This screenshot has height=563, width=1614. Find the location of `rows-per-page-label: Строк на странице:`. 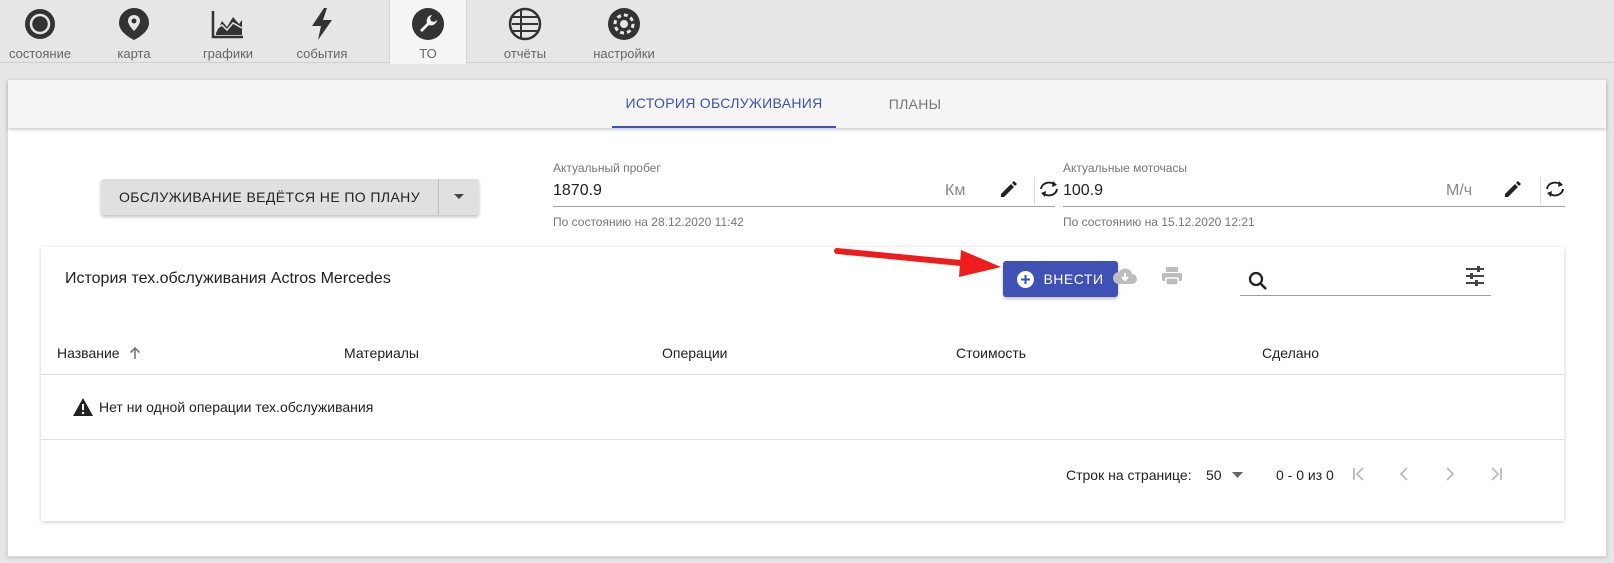

rows-per-page-label: Строк на странице: is located at coordinates (1129, 475).